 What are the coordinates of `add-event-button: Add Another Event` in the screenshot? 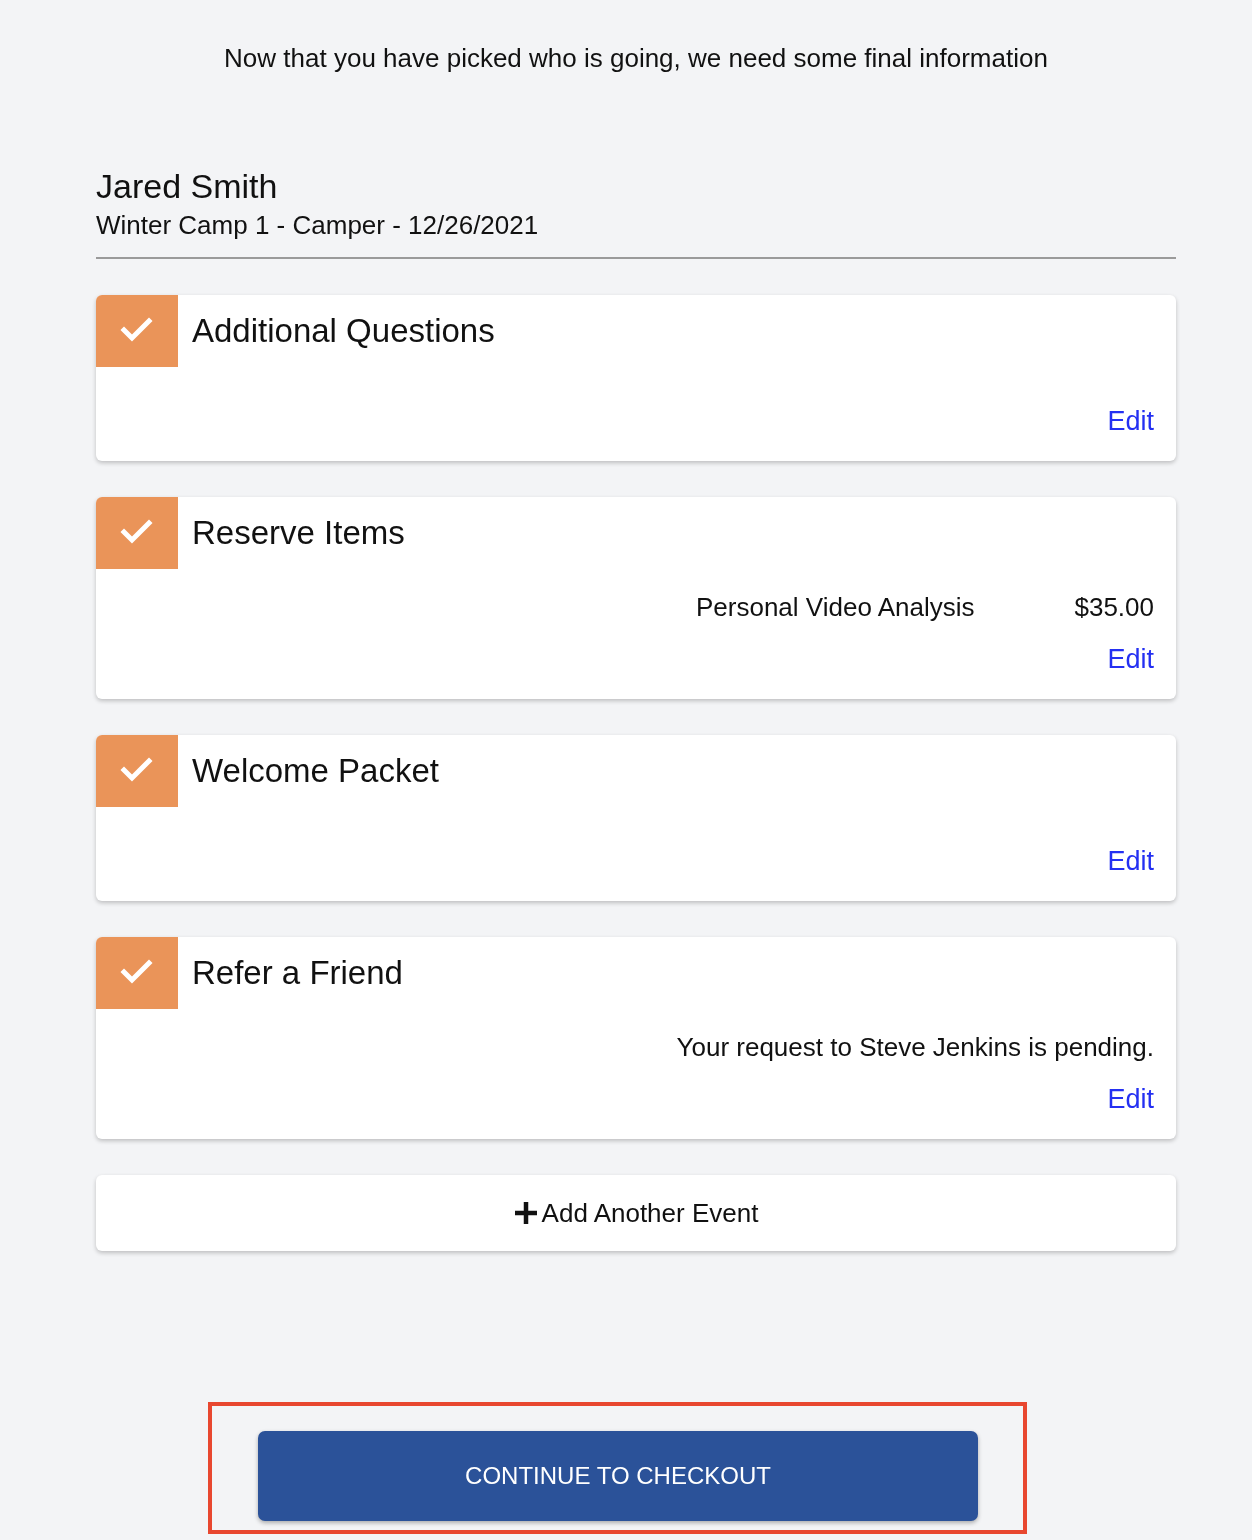 It's located at (636, 1213).